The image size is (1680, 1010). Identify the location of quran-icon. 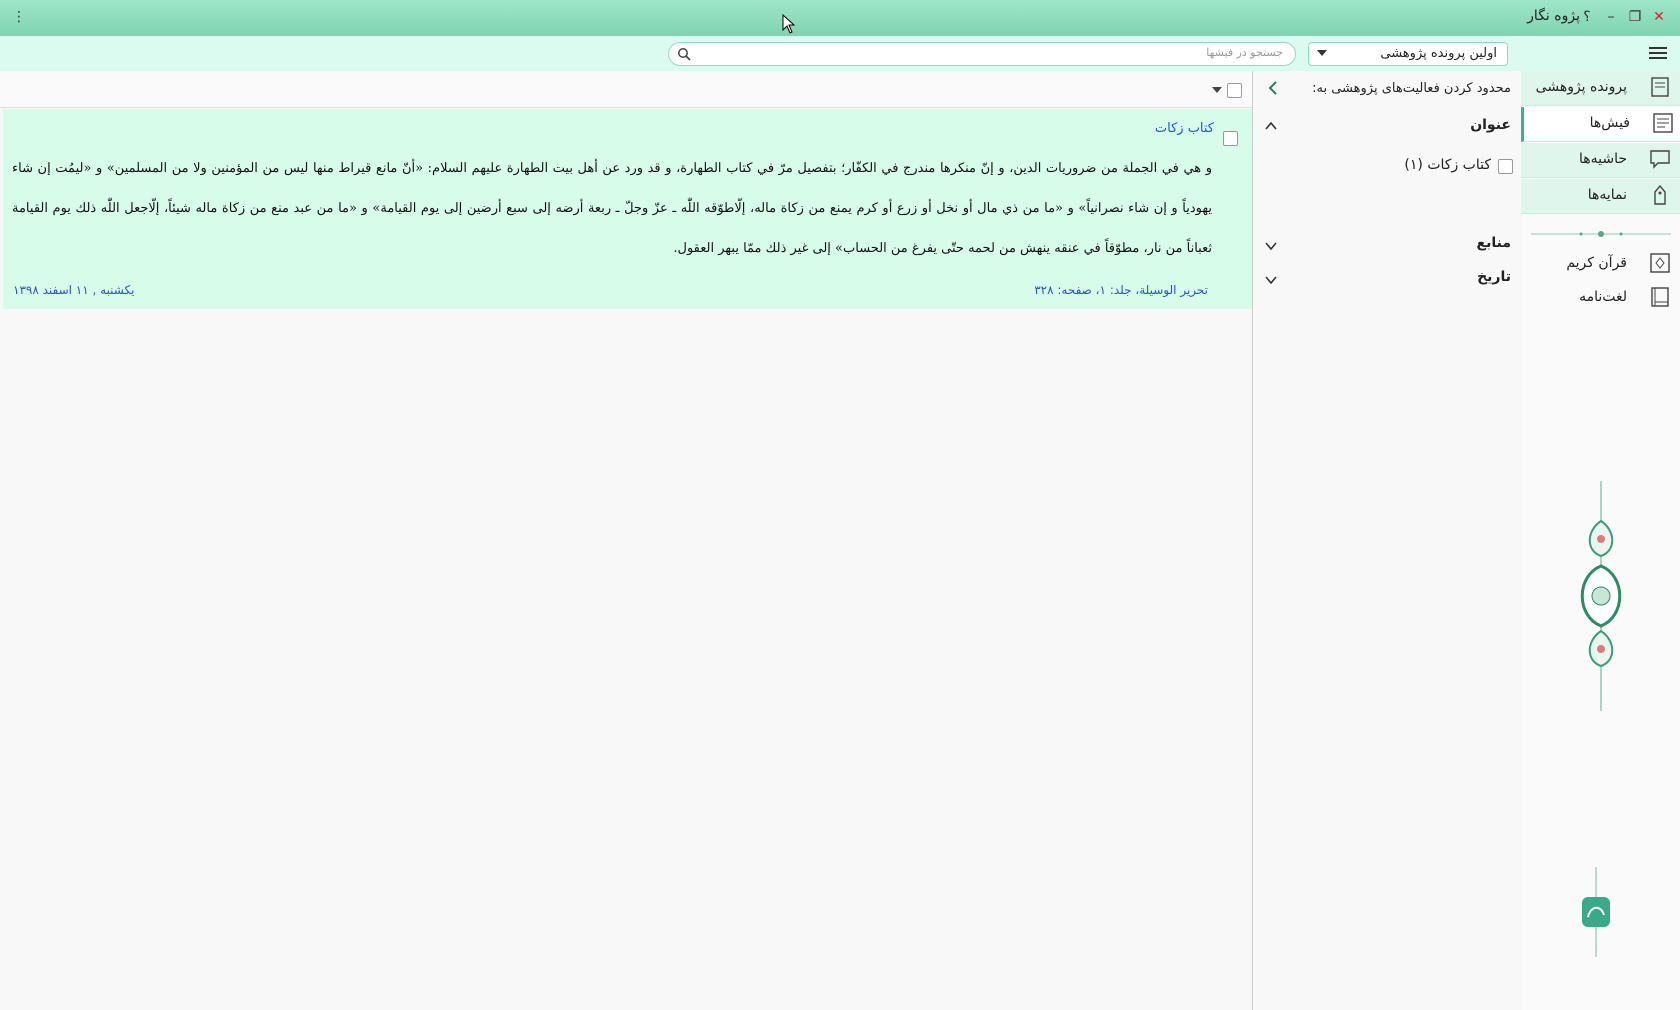
(1660, 263).